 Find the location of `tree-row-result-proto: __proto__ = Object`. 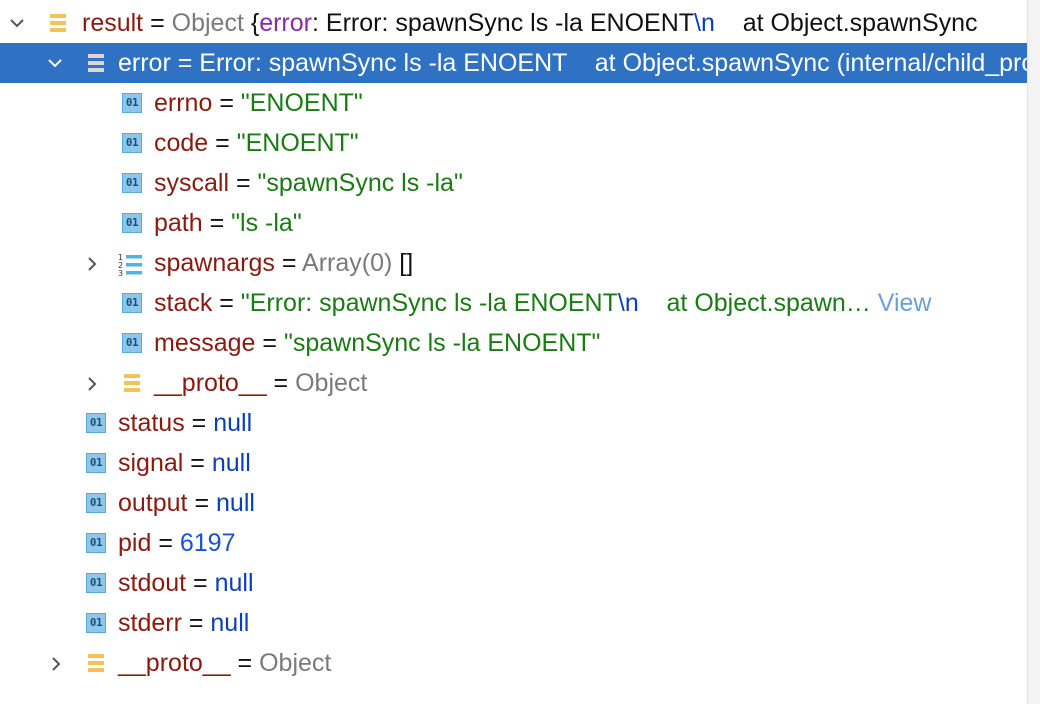

tree-row-result-proto: __proto__ = Object is located at coordinates (514, 663).